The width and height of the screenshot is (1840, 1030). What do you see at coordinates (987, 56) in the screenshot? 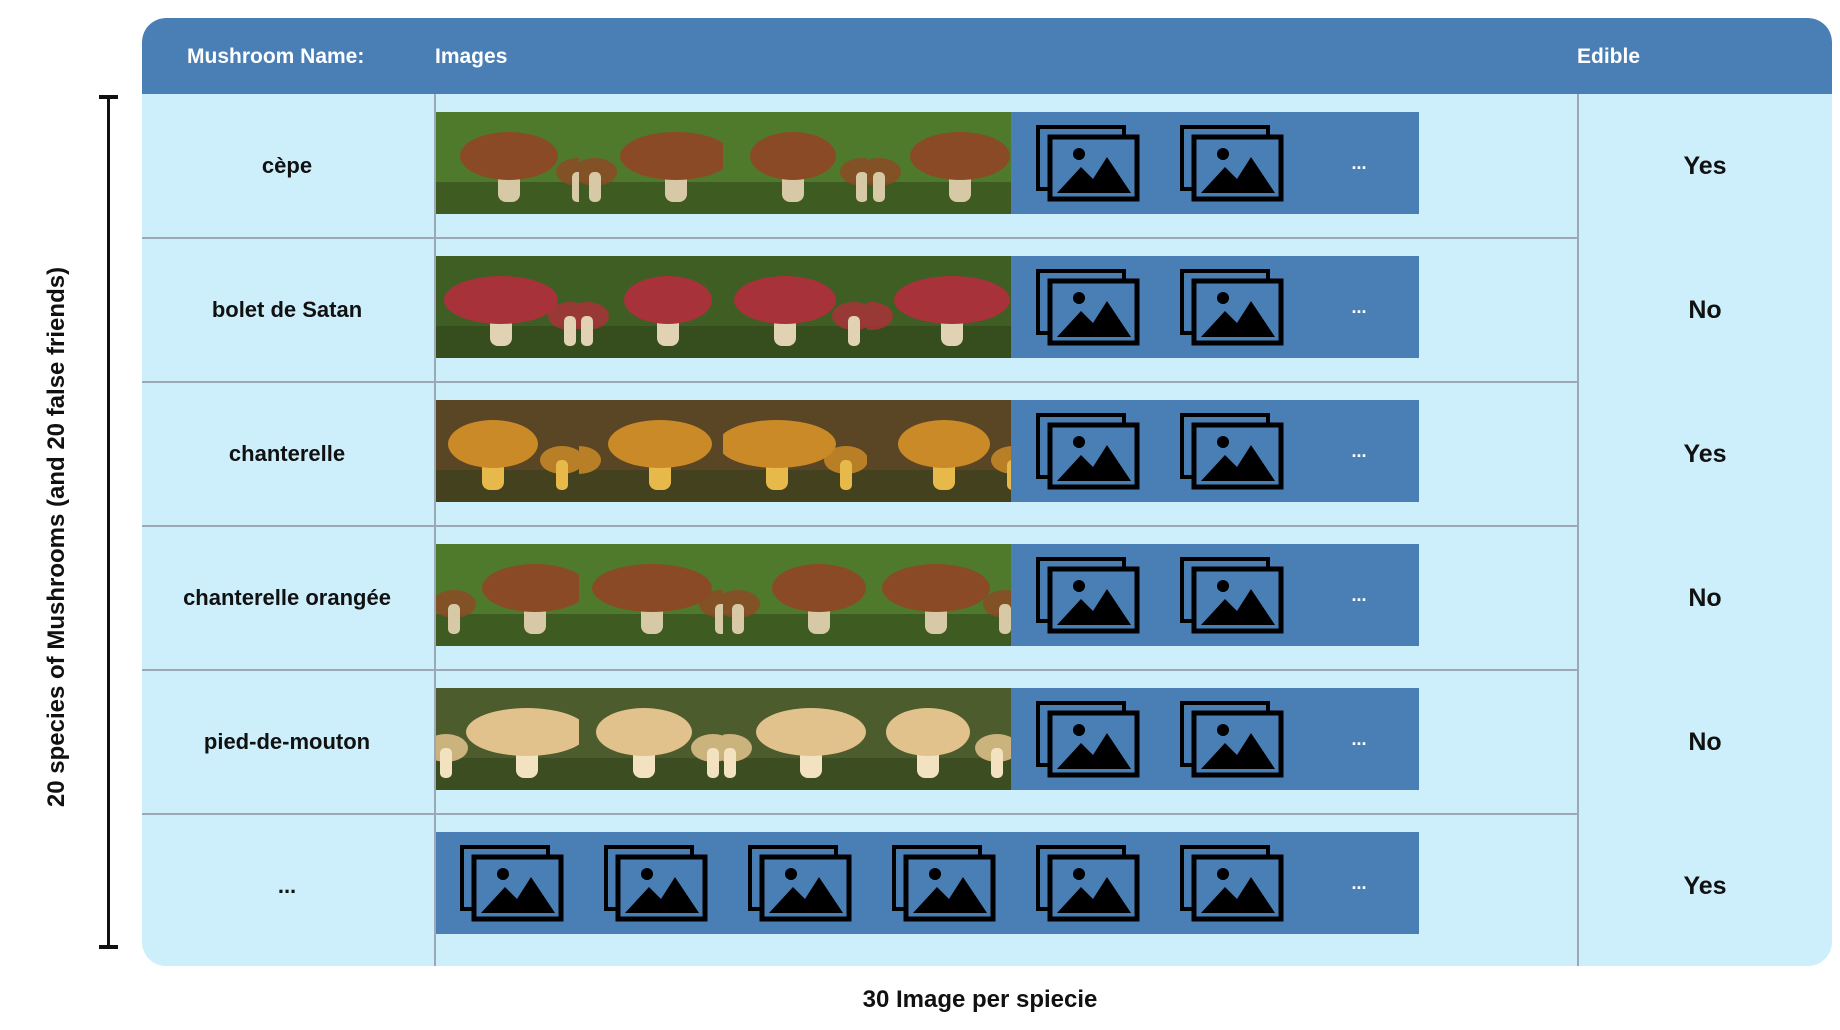
I see `table-header: Mushroom Name: Images Edible` at bounding box center [987, 56].